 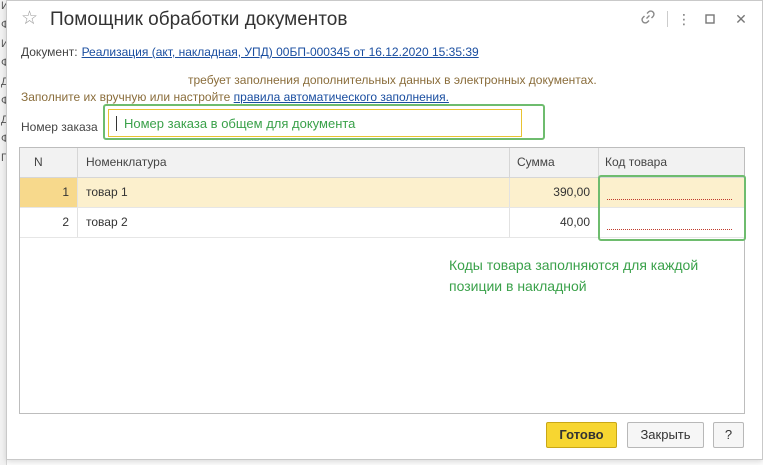 I want to click on done-button: Готово, so click(x=581, y=435).